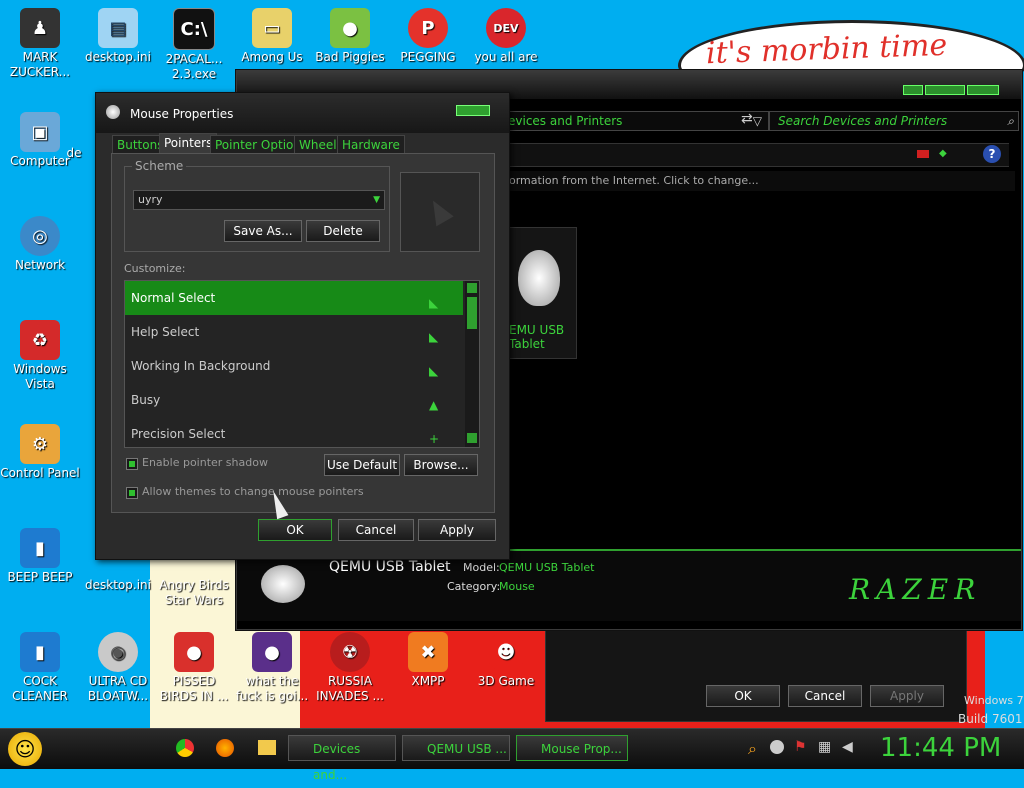 The width and height of the screenshot is (1024, 788). Describe the element at coordinates (428, 681) in the screenshot. I see `desktop-icon-label: XMPP` at that location.